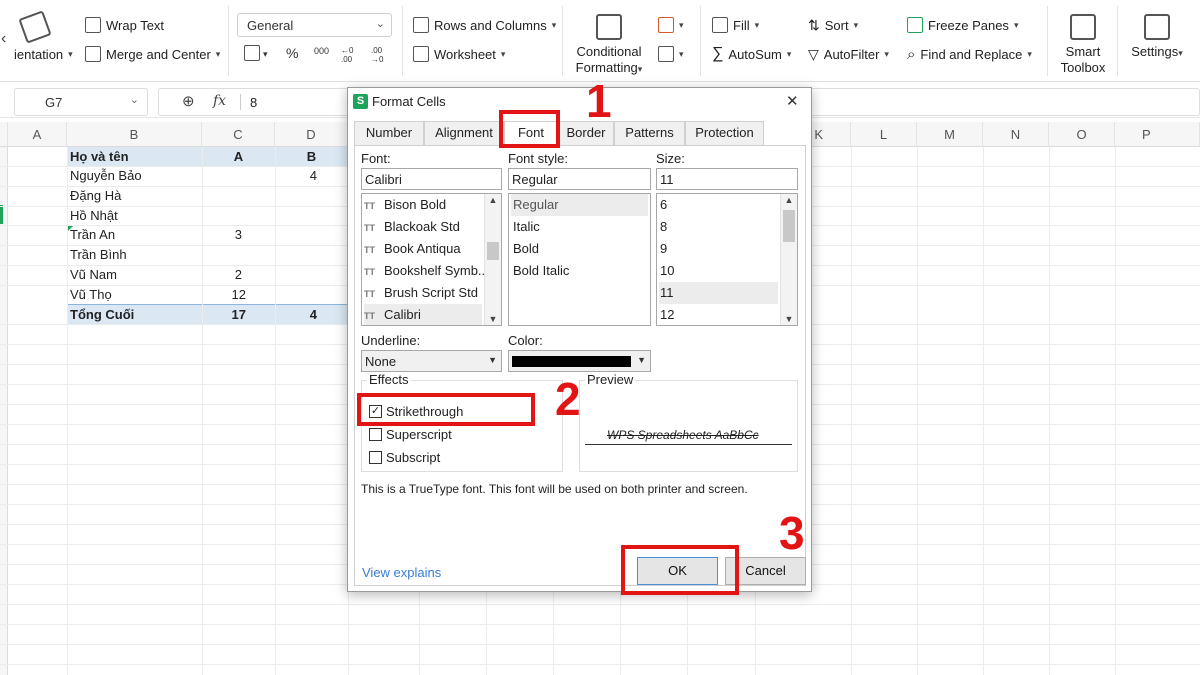 This screenshot has width=1200, height=675. Describe the element at coordinates (222, 275) in the screenshot. I see `table-row-a: 2` at that location.